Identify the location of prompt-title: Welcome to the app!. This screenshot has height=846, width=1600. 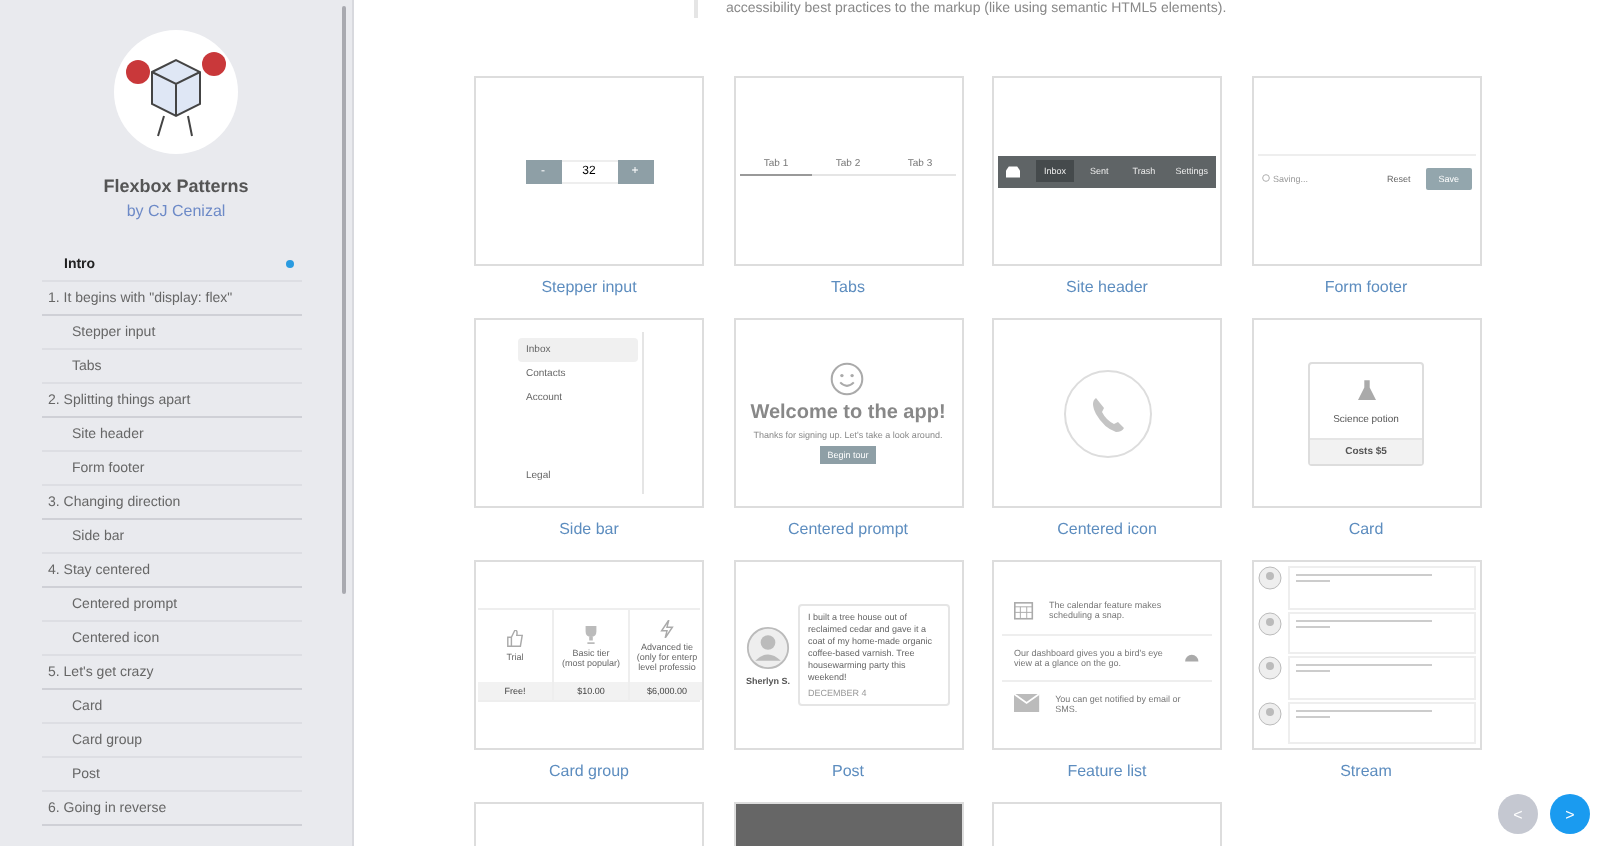
(848, 413).